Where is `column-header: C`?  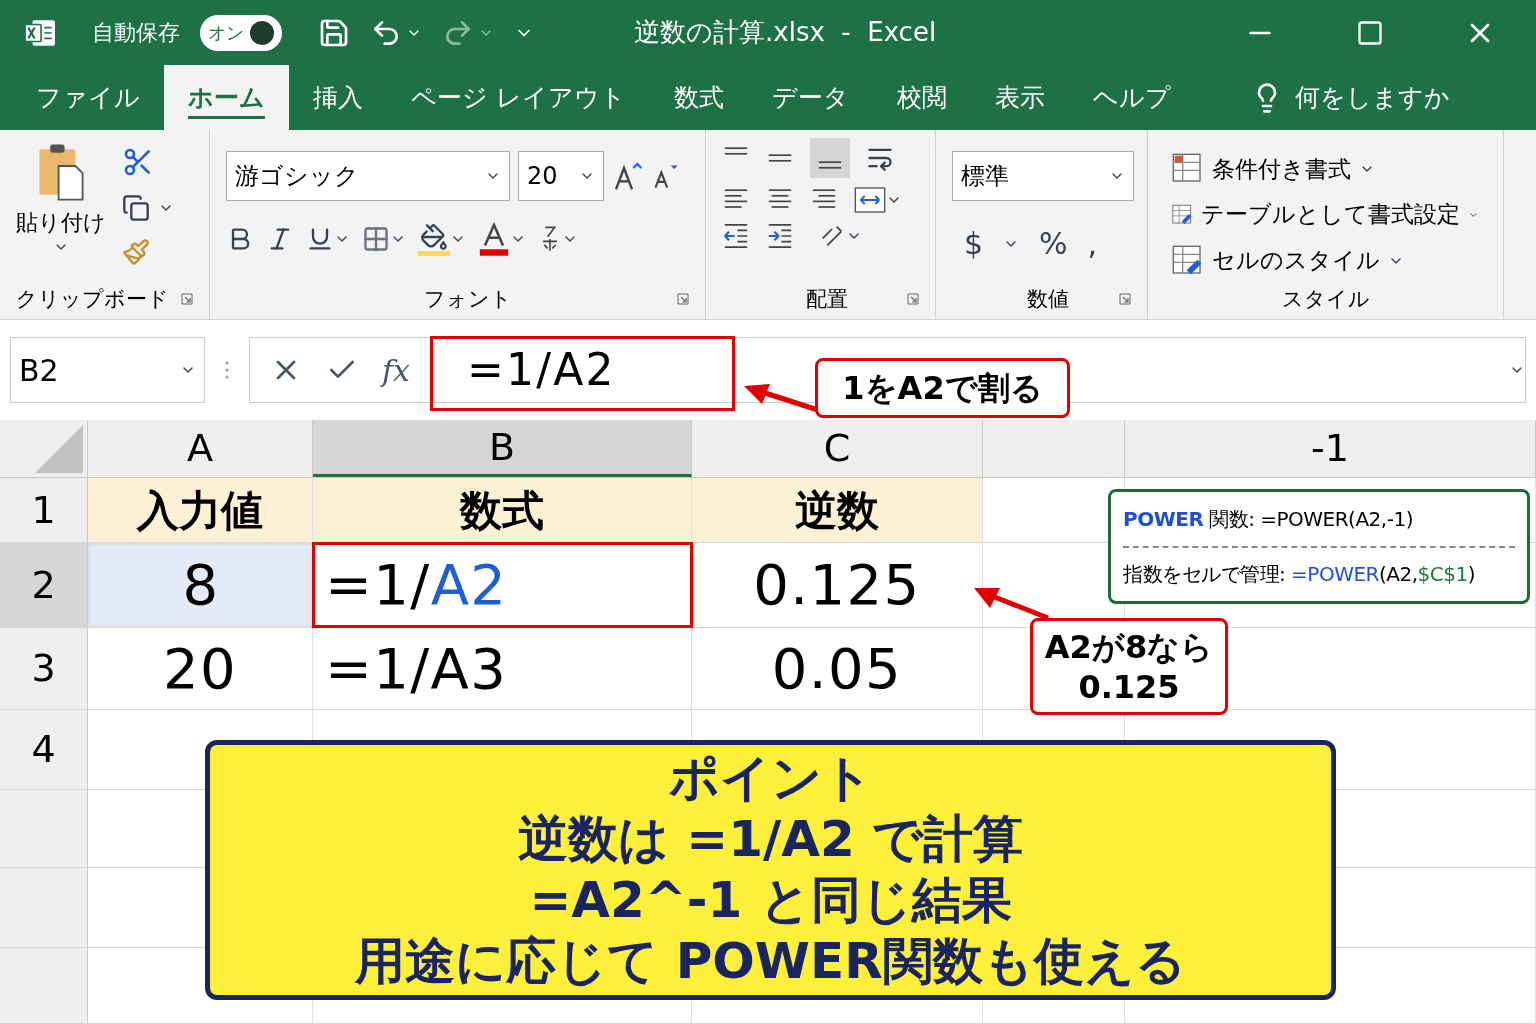 column-header: C is located at coordinates (837, 448).